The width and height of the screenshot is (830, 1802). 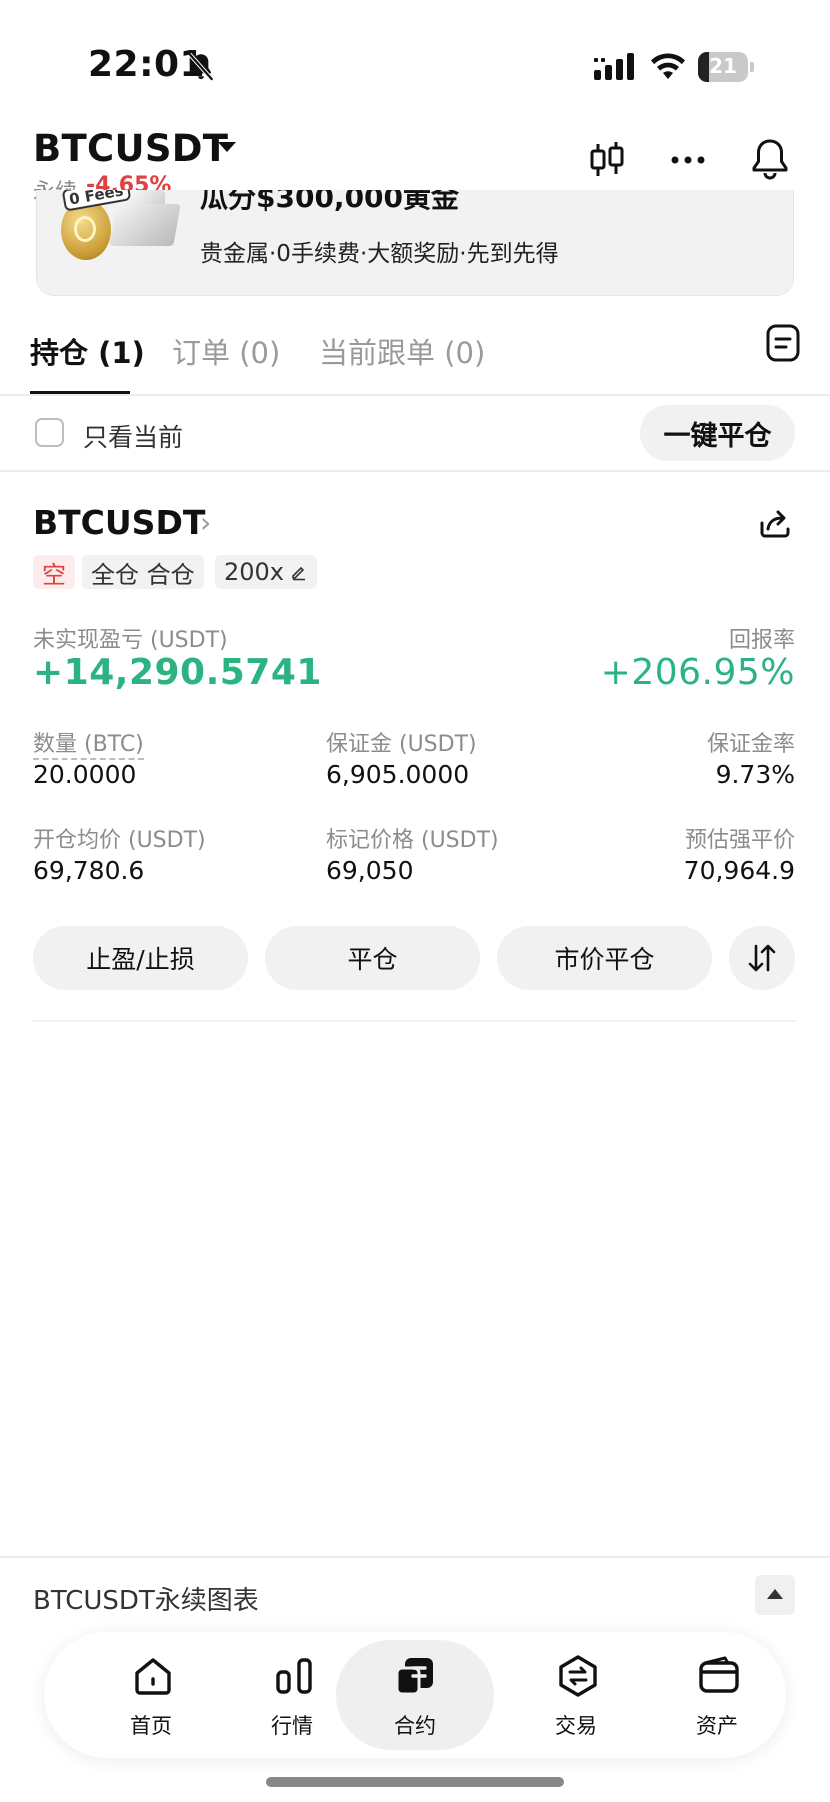 I want to click on nav-home: 首页, so click(x=151, y=1695).